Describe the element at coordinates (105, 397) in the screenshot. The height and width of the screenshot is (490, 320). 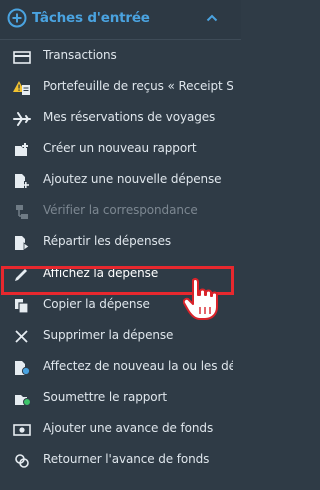
I see `menu-item-label: Soumettre le rapport` at that location.